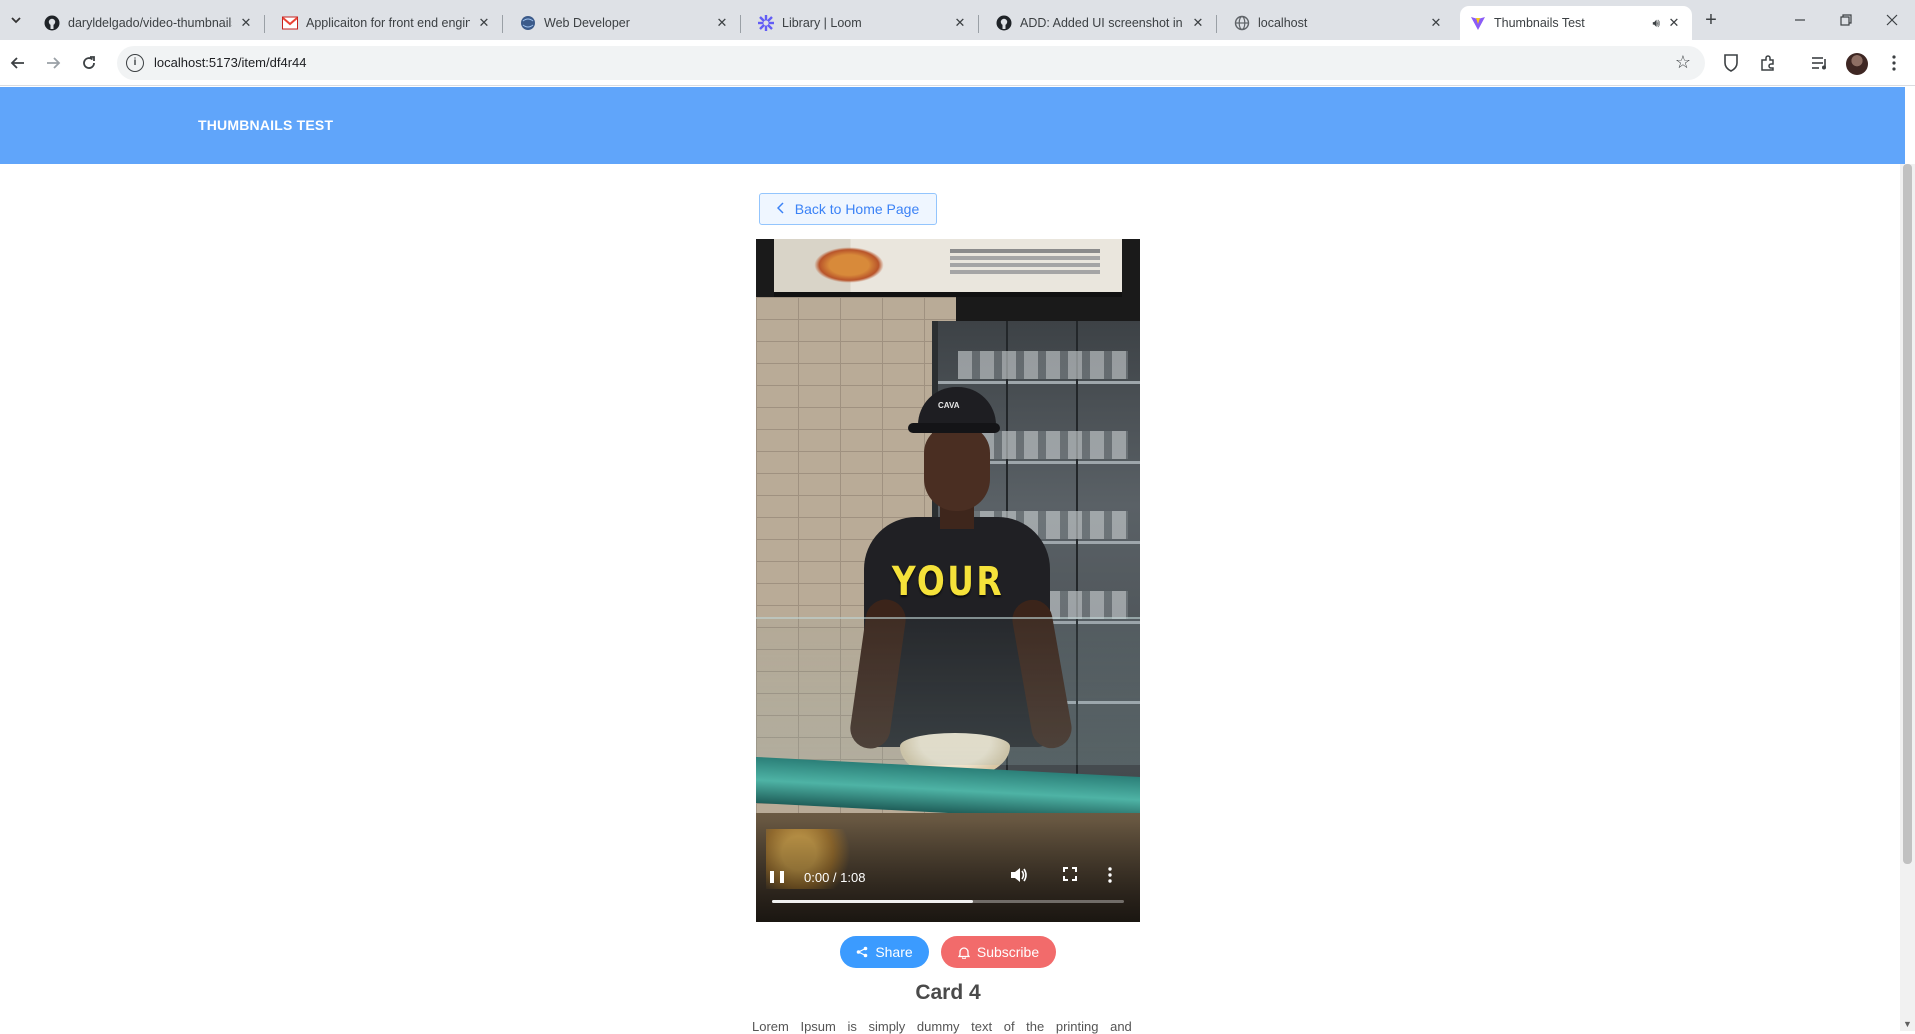 This screenshot has width=1915, height=1034. I want to click on reload-button, so click(89, 63).